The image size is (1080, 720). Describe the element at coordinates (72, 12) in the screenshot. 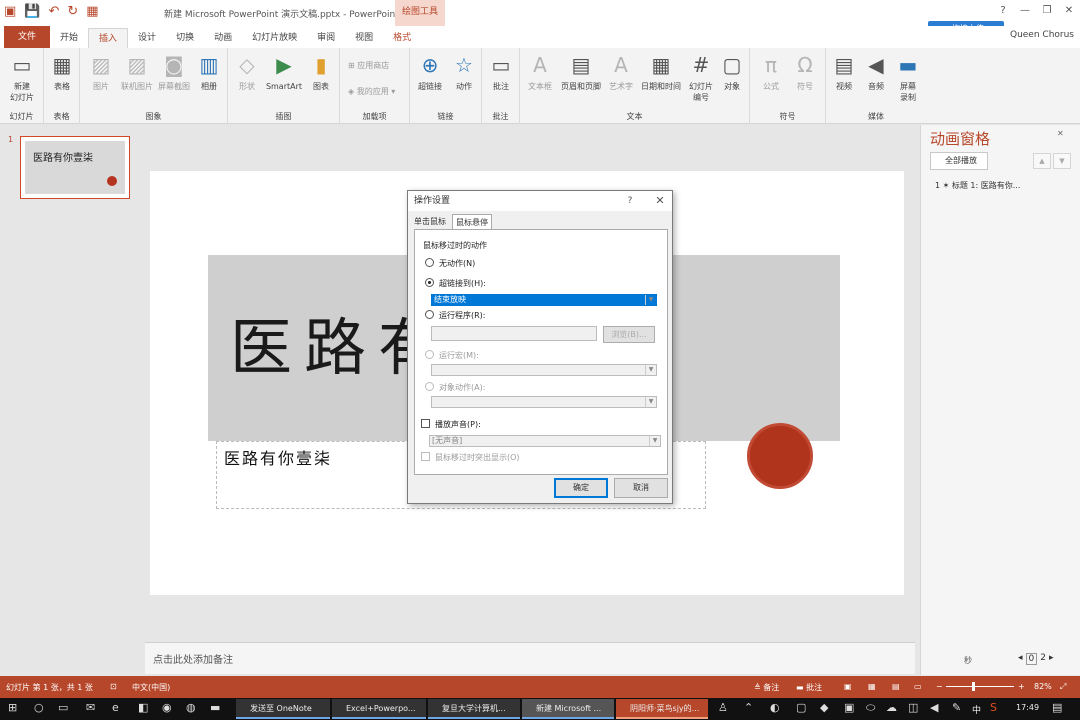

I see `redo-icon: ↻` at that location.